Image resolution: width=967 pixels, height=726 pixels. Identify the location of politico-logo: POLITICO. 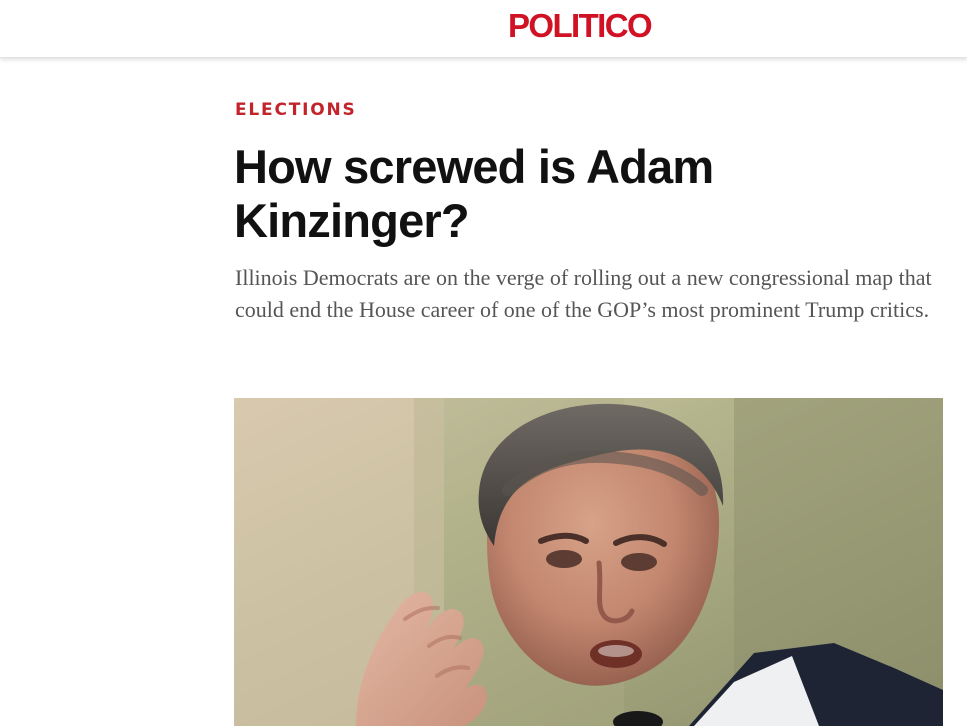
(580, 26).